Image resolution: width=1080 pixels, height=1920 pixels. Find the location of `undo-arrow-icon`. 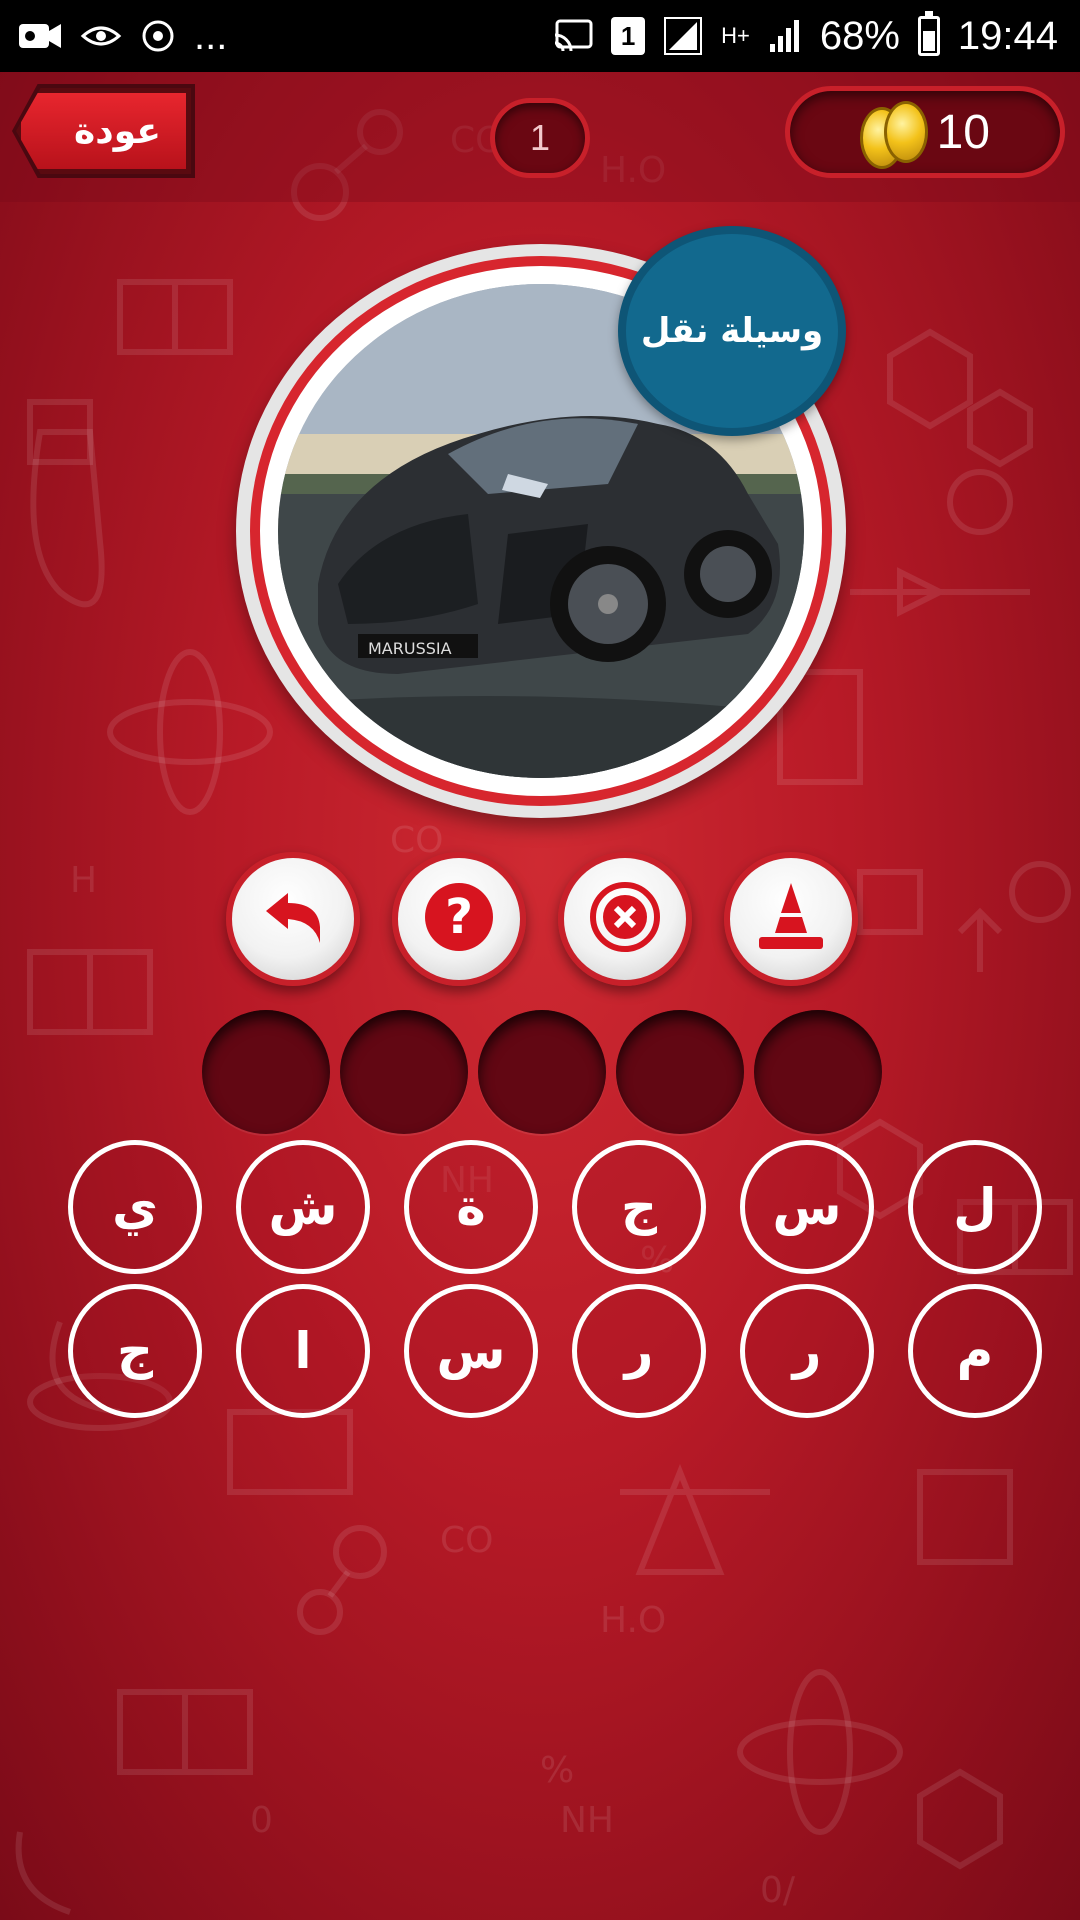

undo-arrow-icon is located at coordinates (293, 919).